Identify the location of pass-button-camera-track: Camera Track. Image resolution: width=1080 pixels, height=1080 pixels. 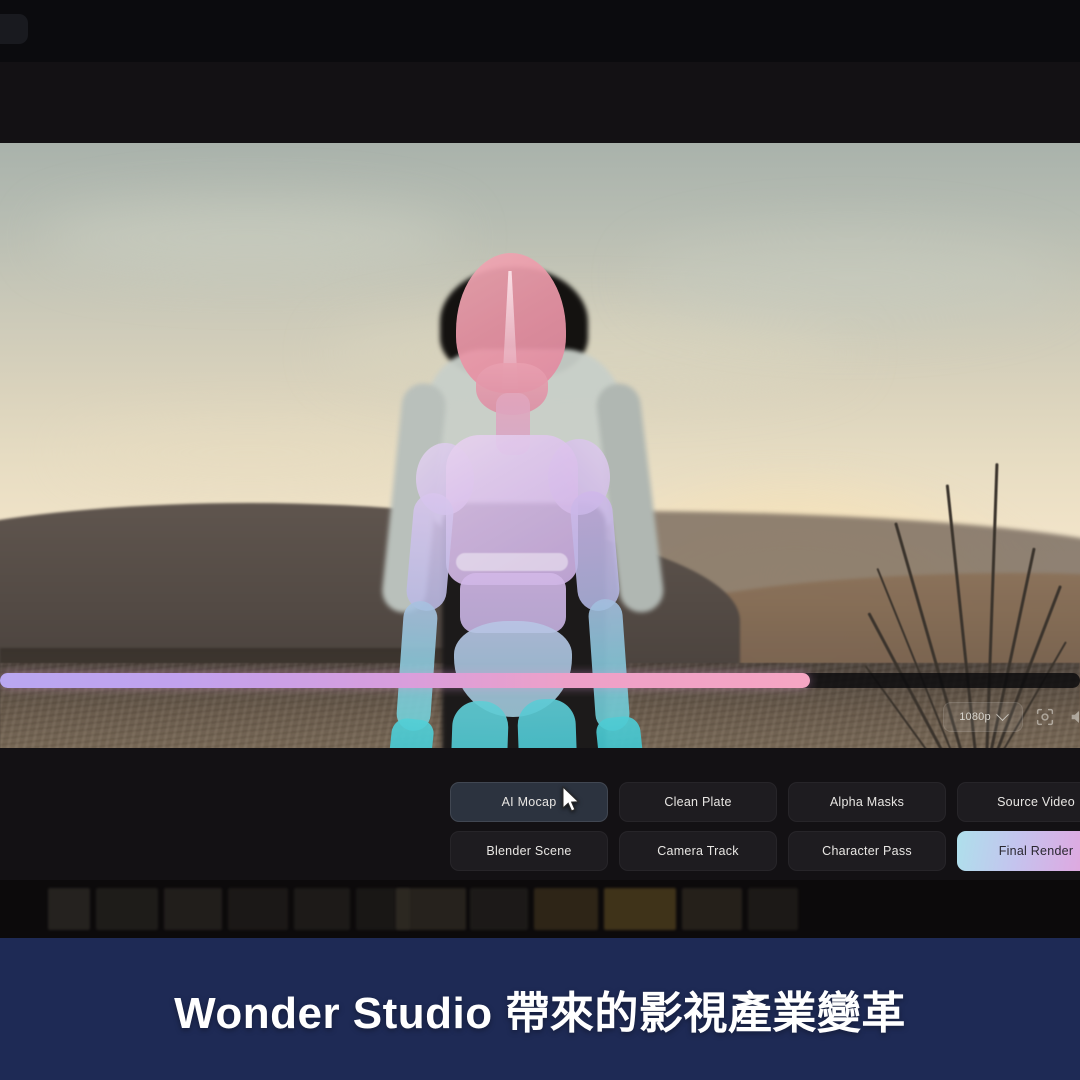
(698, 851).